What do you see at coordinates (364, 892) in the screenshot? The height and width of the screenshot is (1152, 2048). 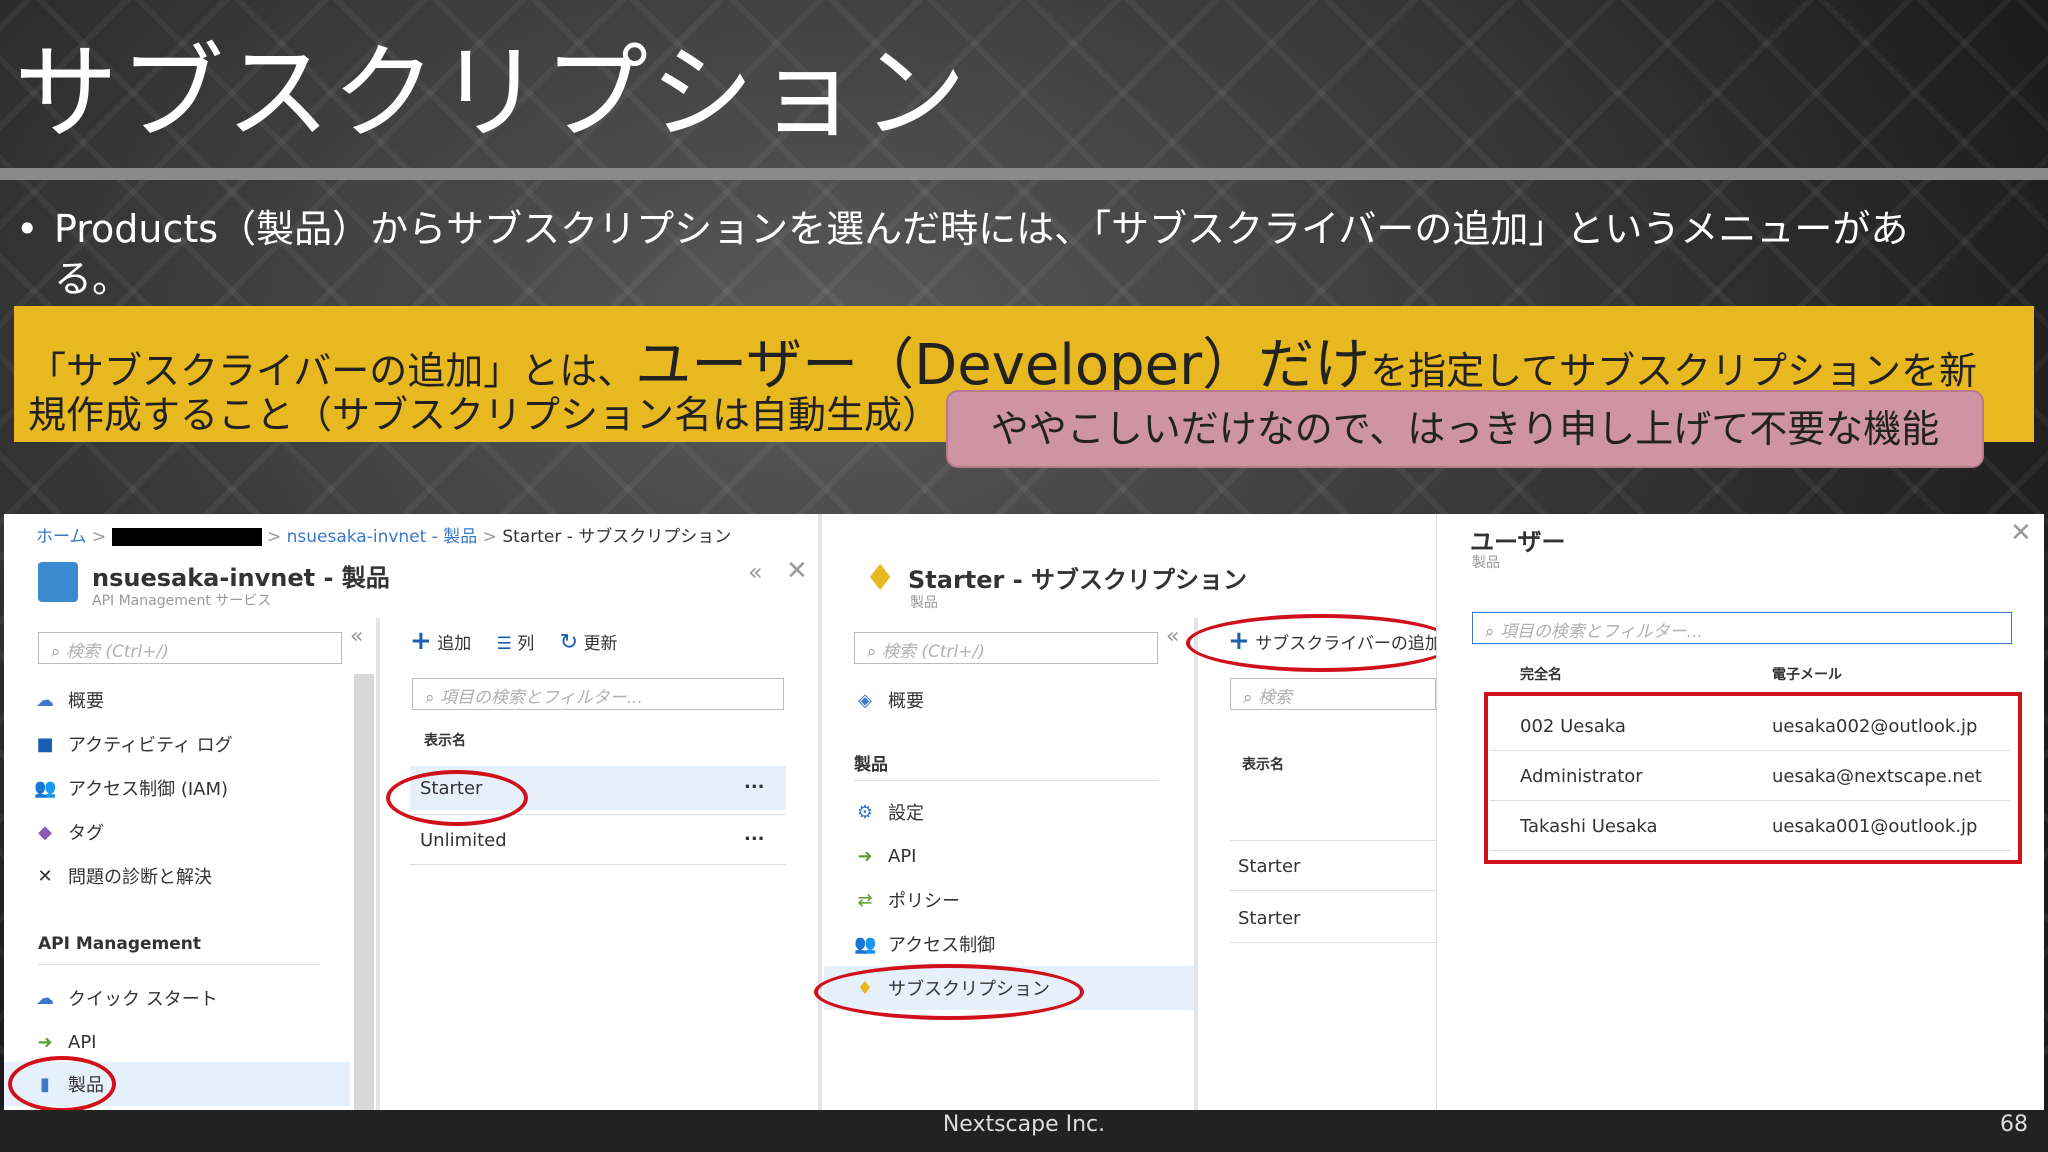 I see `scrollbar` at bounding box center [364, 892].